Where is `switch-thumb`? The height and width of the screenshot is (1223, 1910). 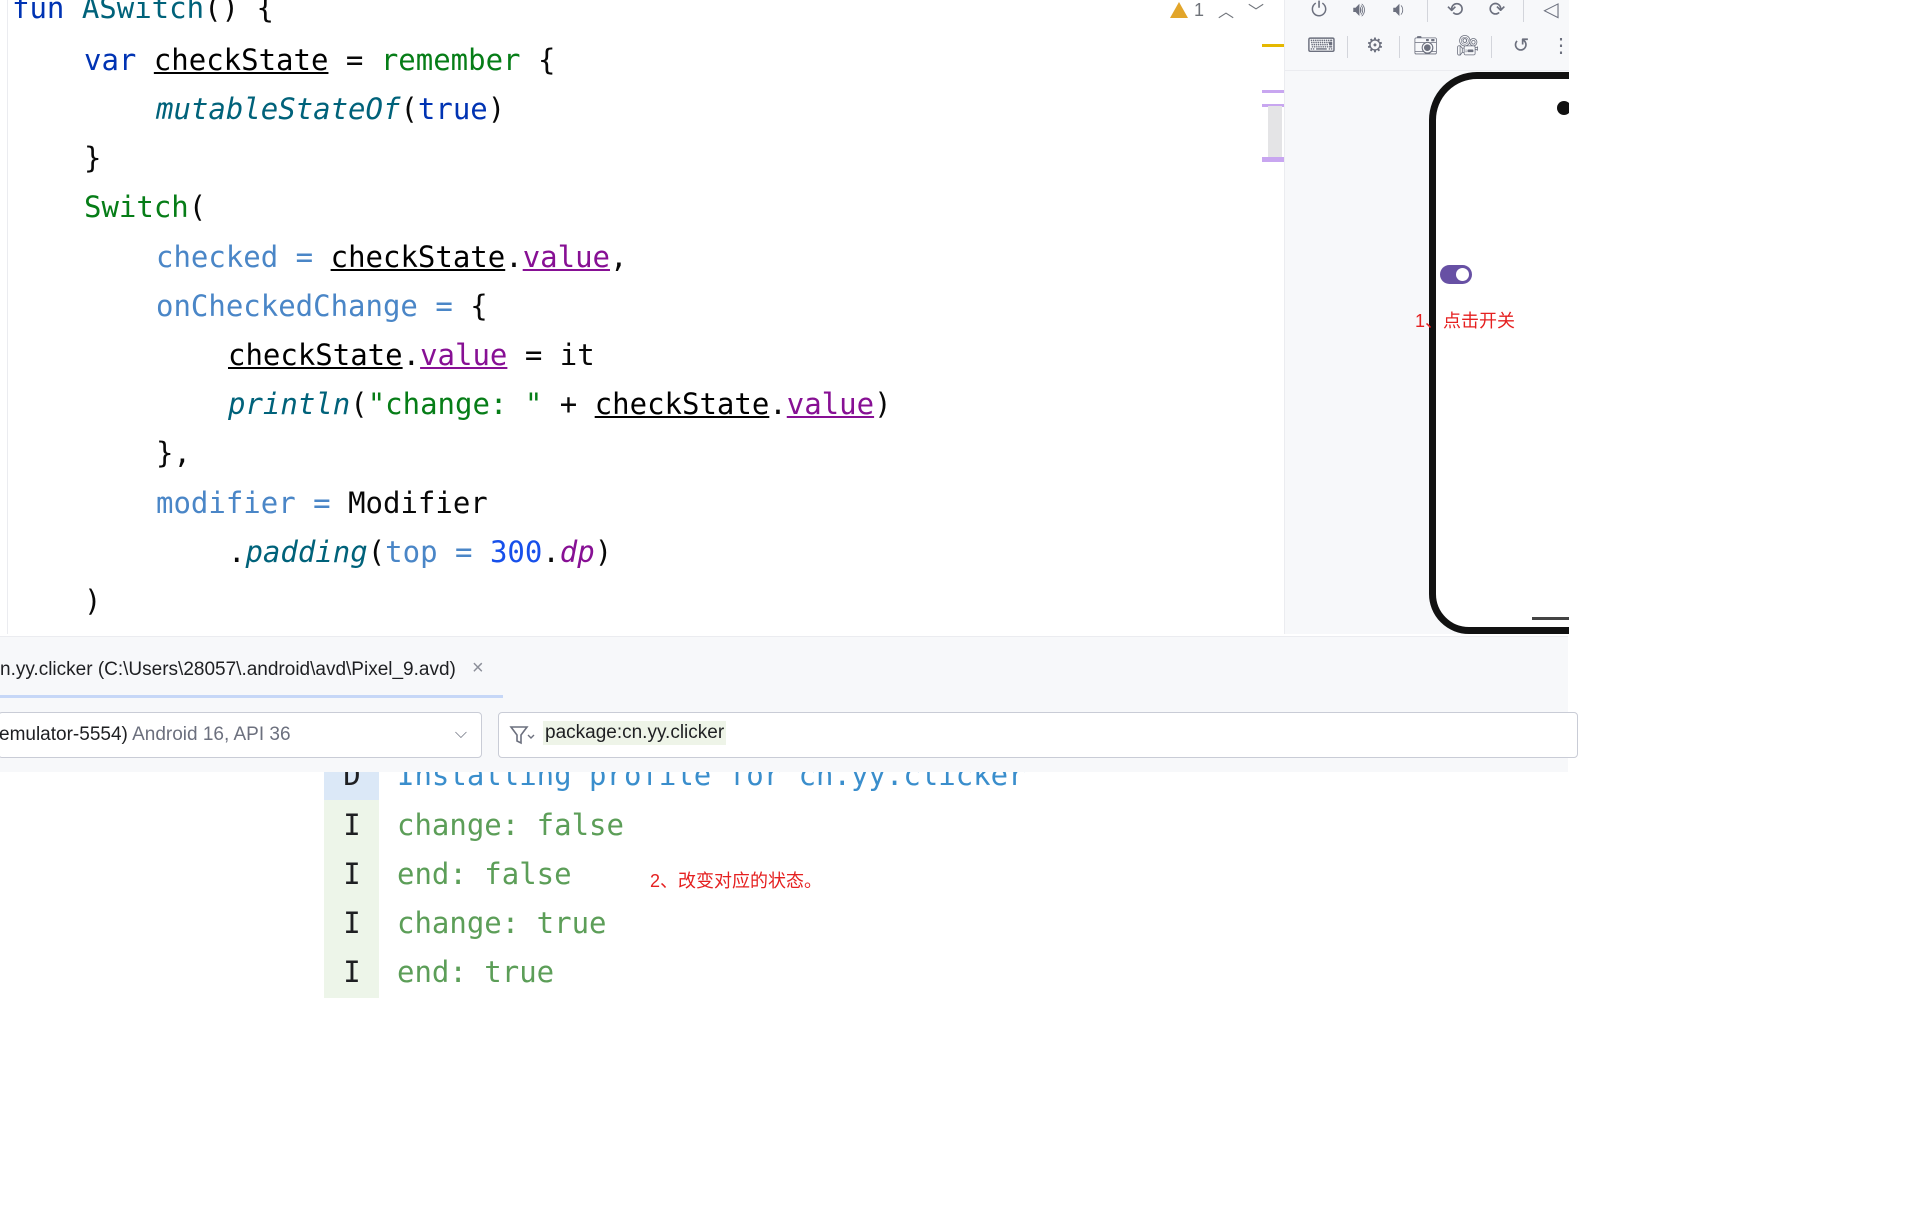
switch-thumb is located at coordinates (1462, 274).